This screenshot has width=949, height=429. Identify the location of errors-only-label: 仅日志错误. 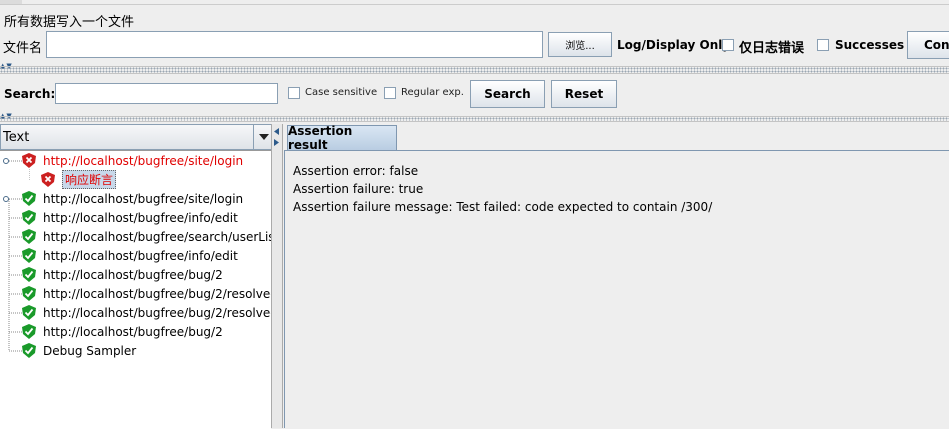
(772, 48).